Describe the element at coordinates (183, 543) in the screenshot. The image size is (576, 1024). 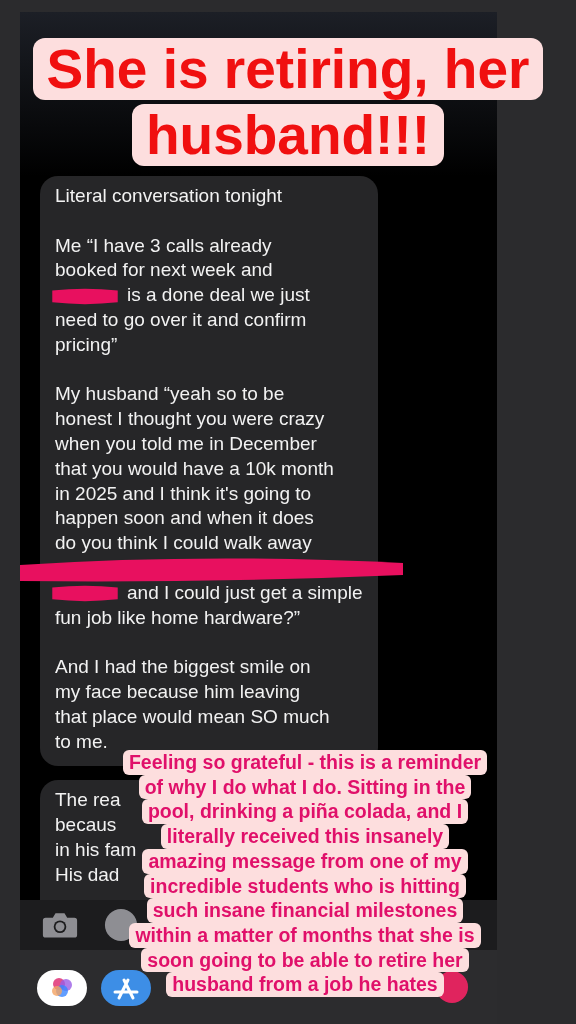
I see `message-text: do you think I could walk away` at that location.